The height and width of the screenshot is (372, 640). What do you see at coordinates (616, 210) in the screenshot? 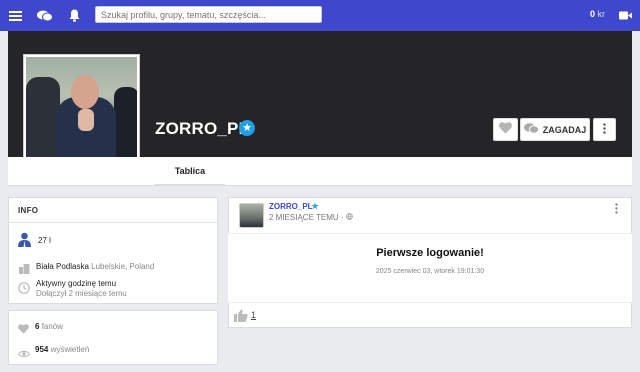
I see `post-options-icon` at bounding box center [616, 210].